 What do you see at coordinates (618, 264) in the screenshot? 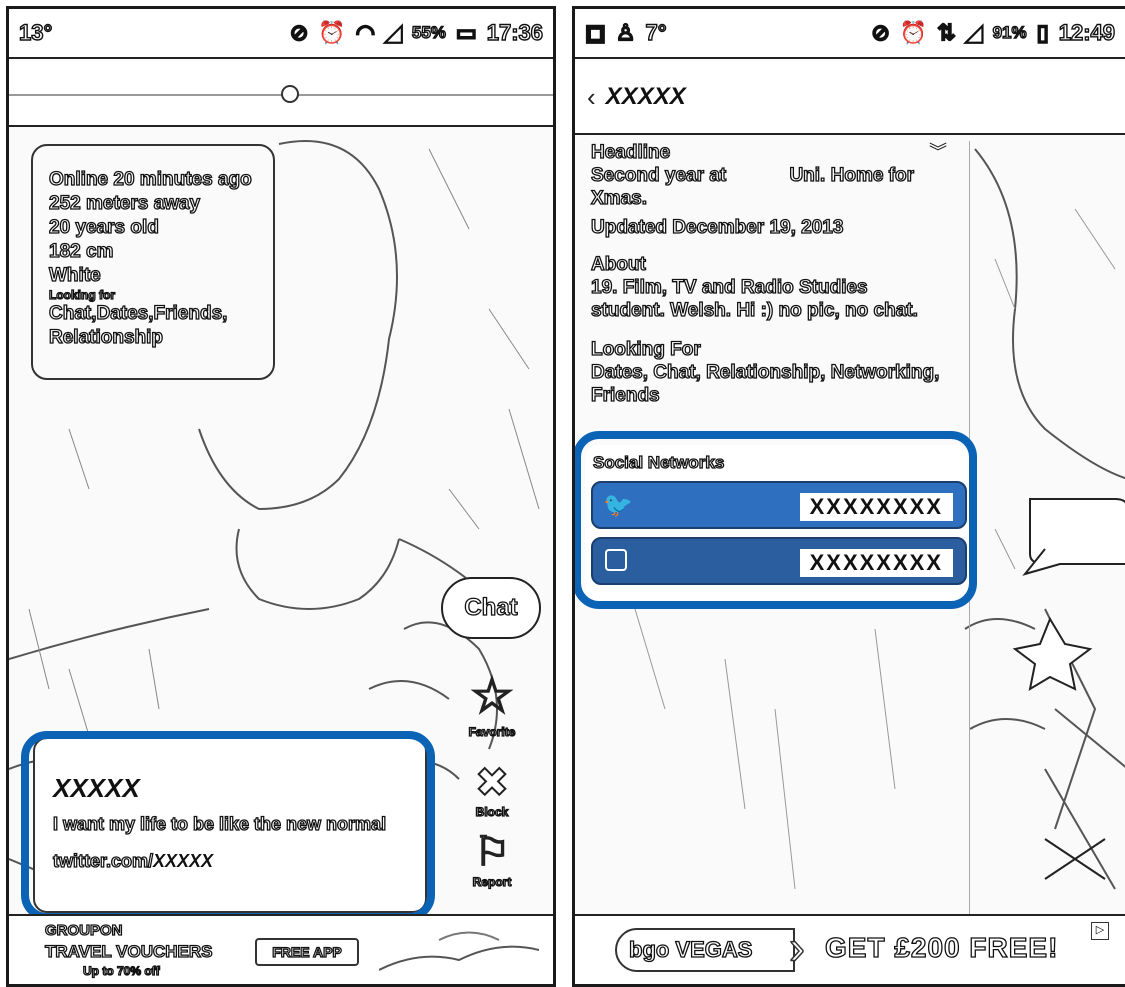
I see `about-label: About` at bounding box center [618, 264].